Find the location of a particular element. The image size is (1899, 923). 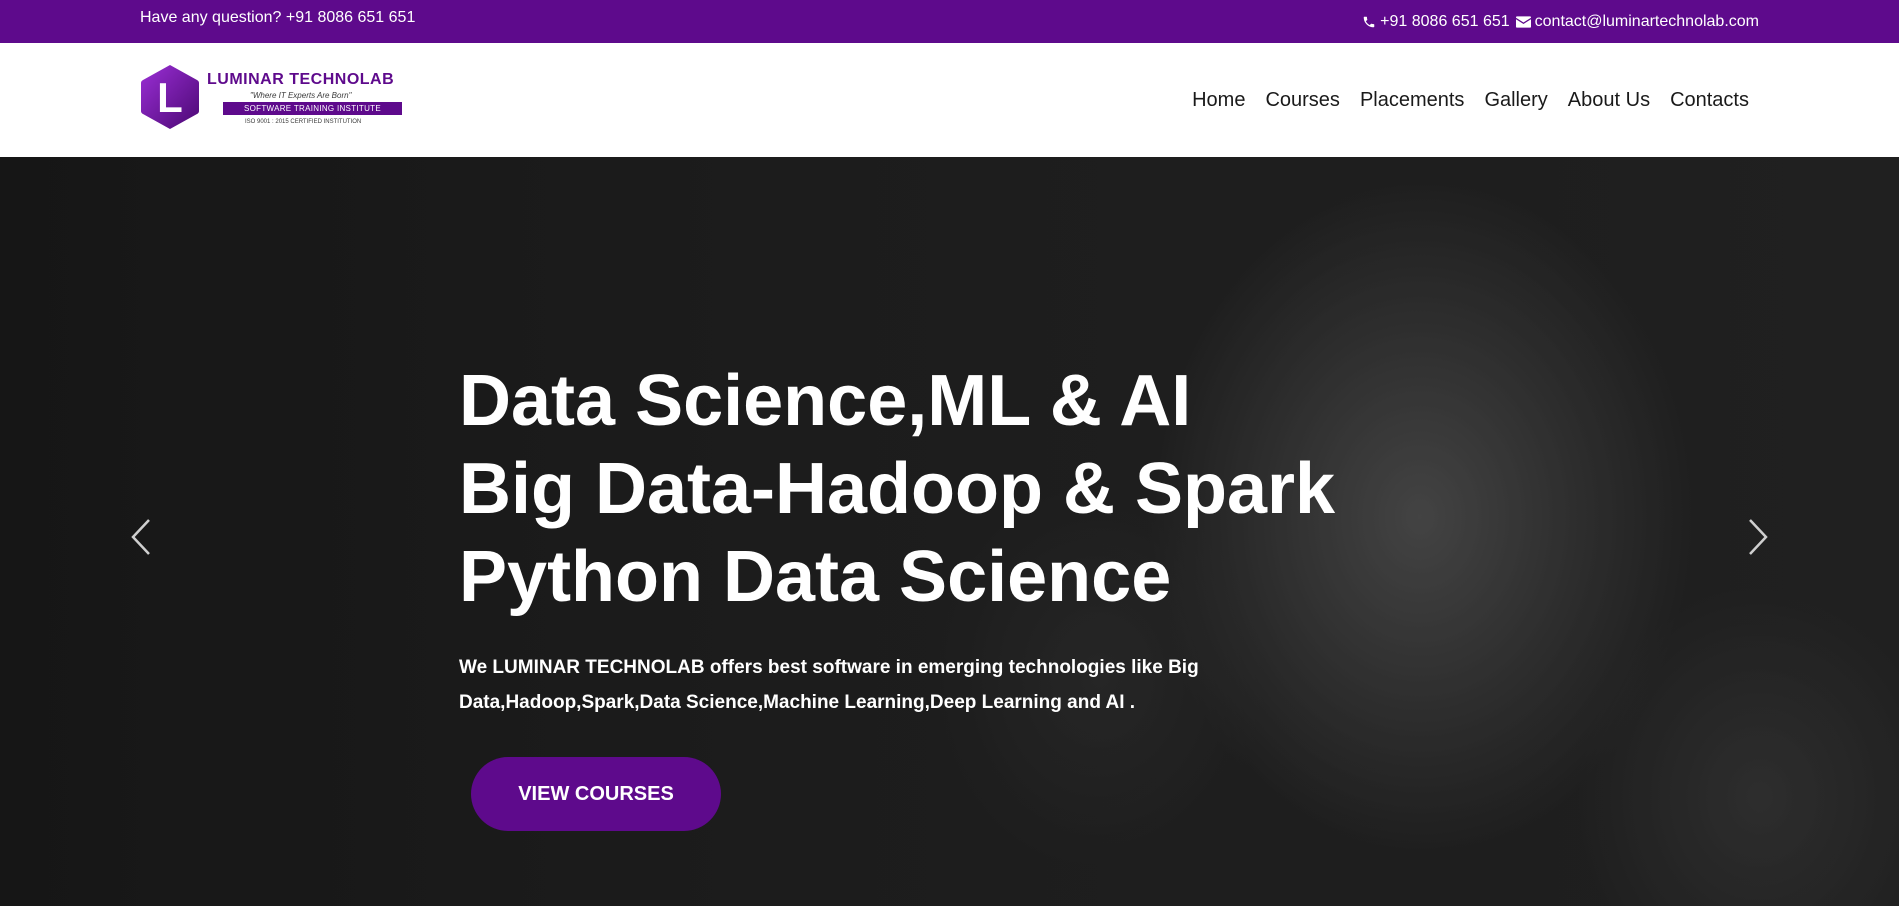

nav-item-contacts: Contacts is located at coordinates (1709, 100).